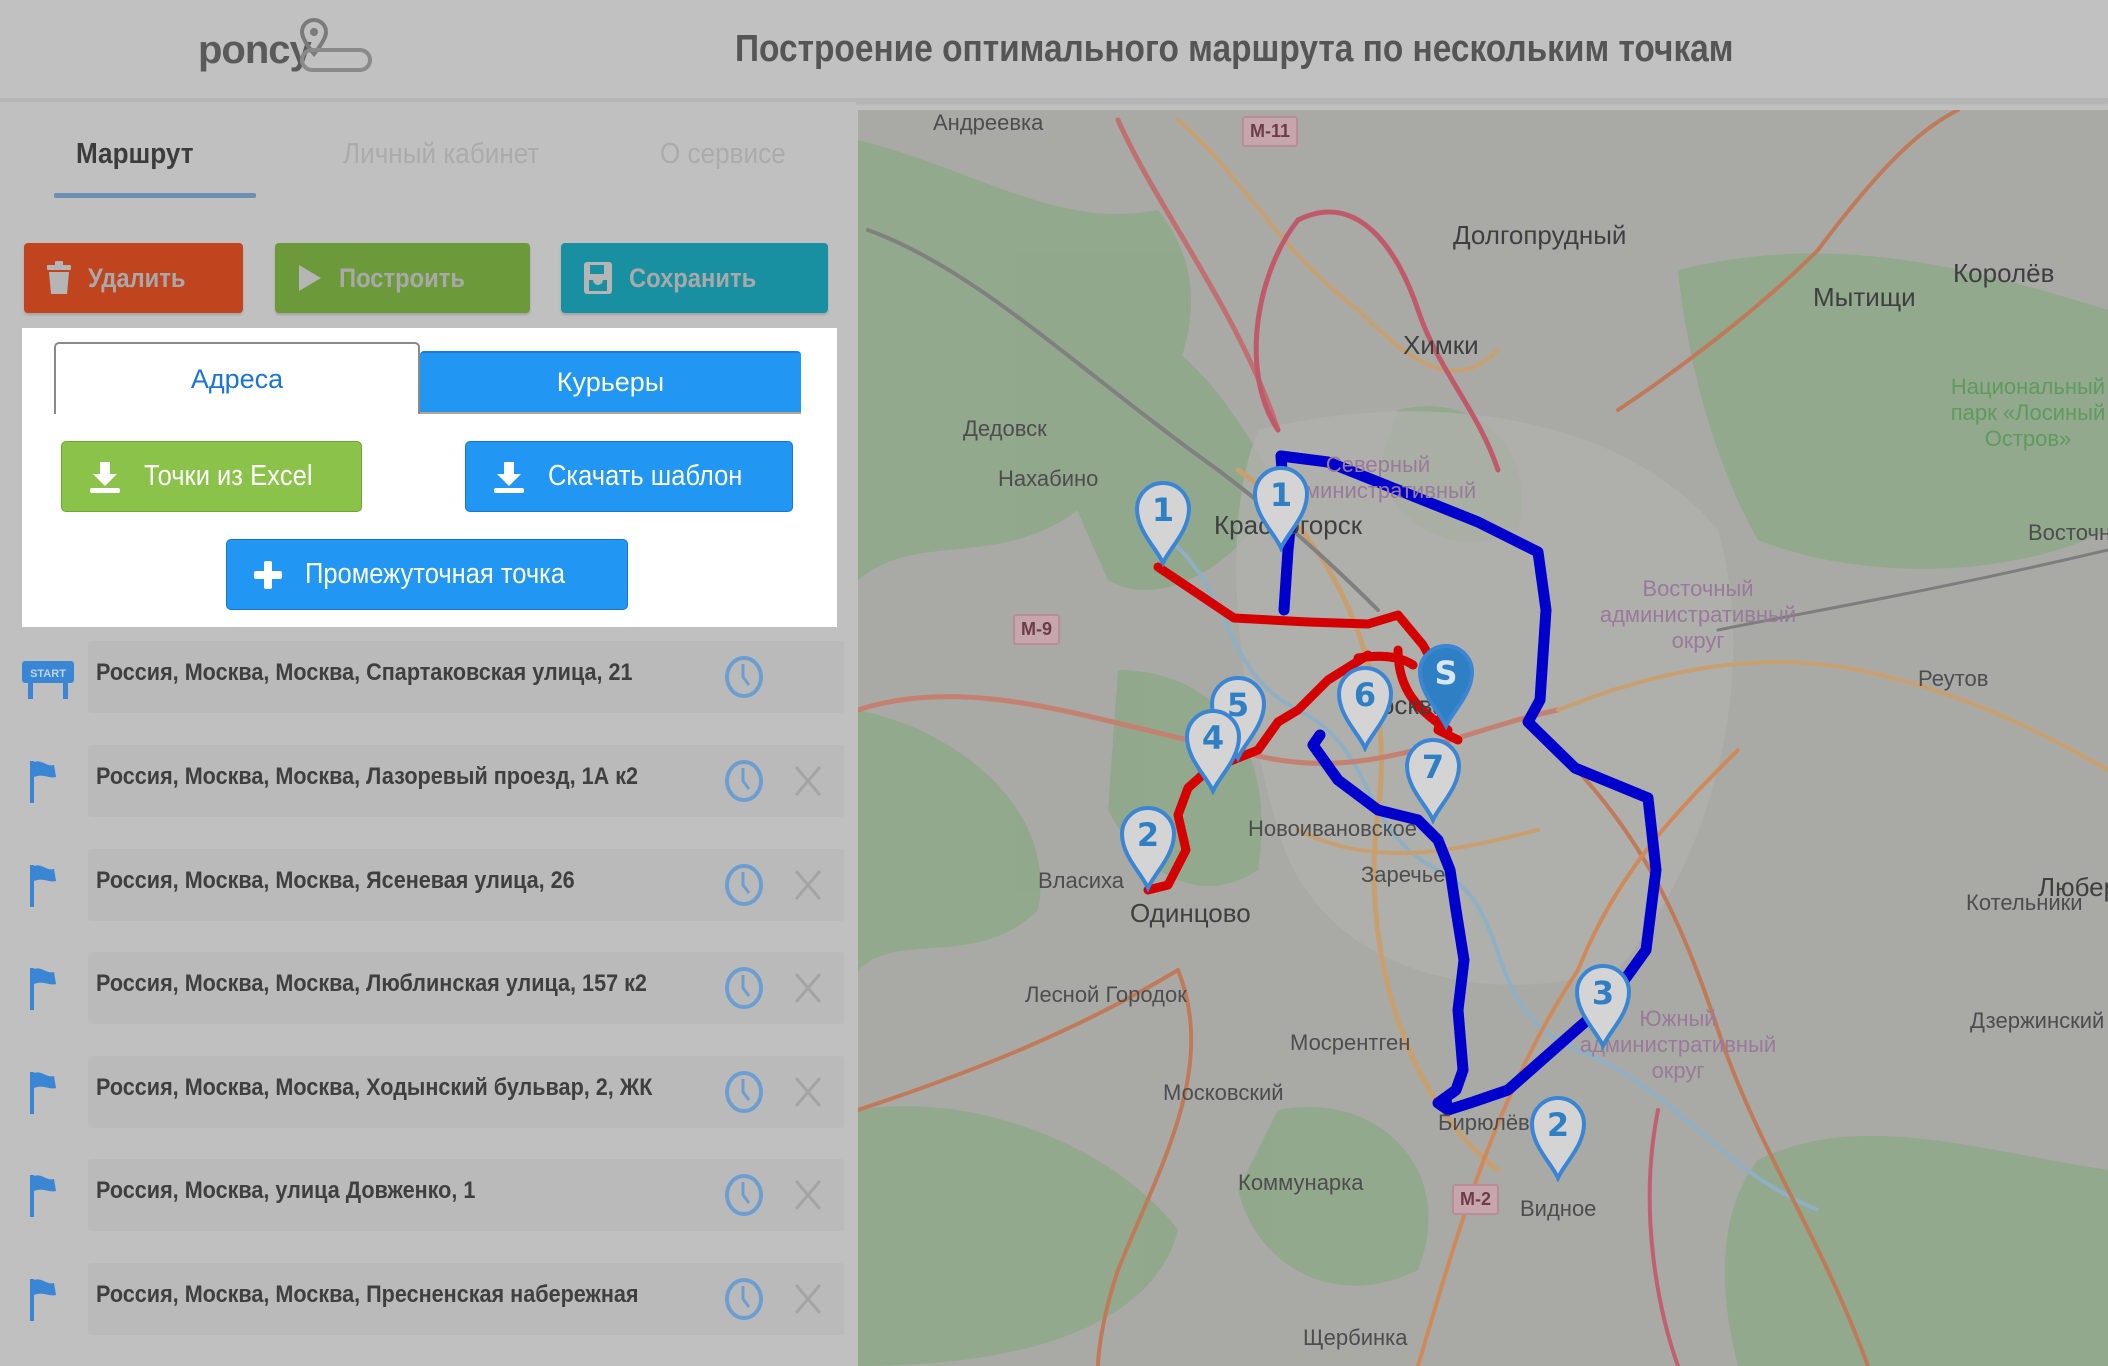 The image size is (2108, 1366). I want to click on tab-addresses-label: Адреса, so click(237, 378).